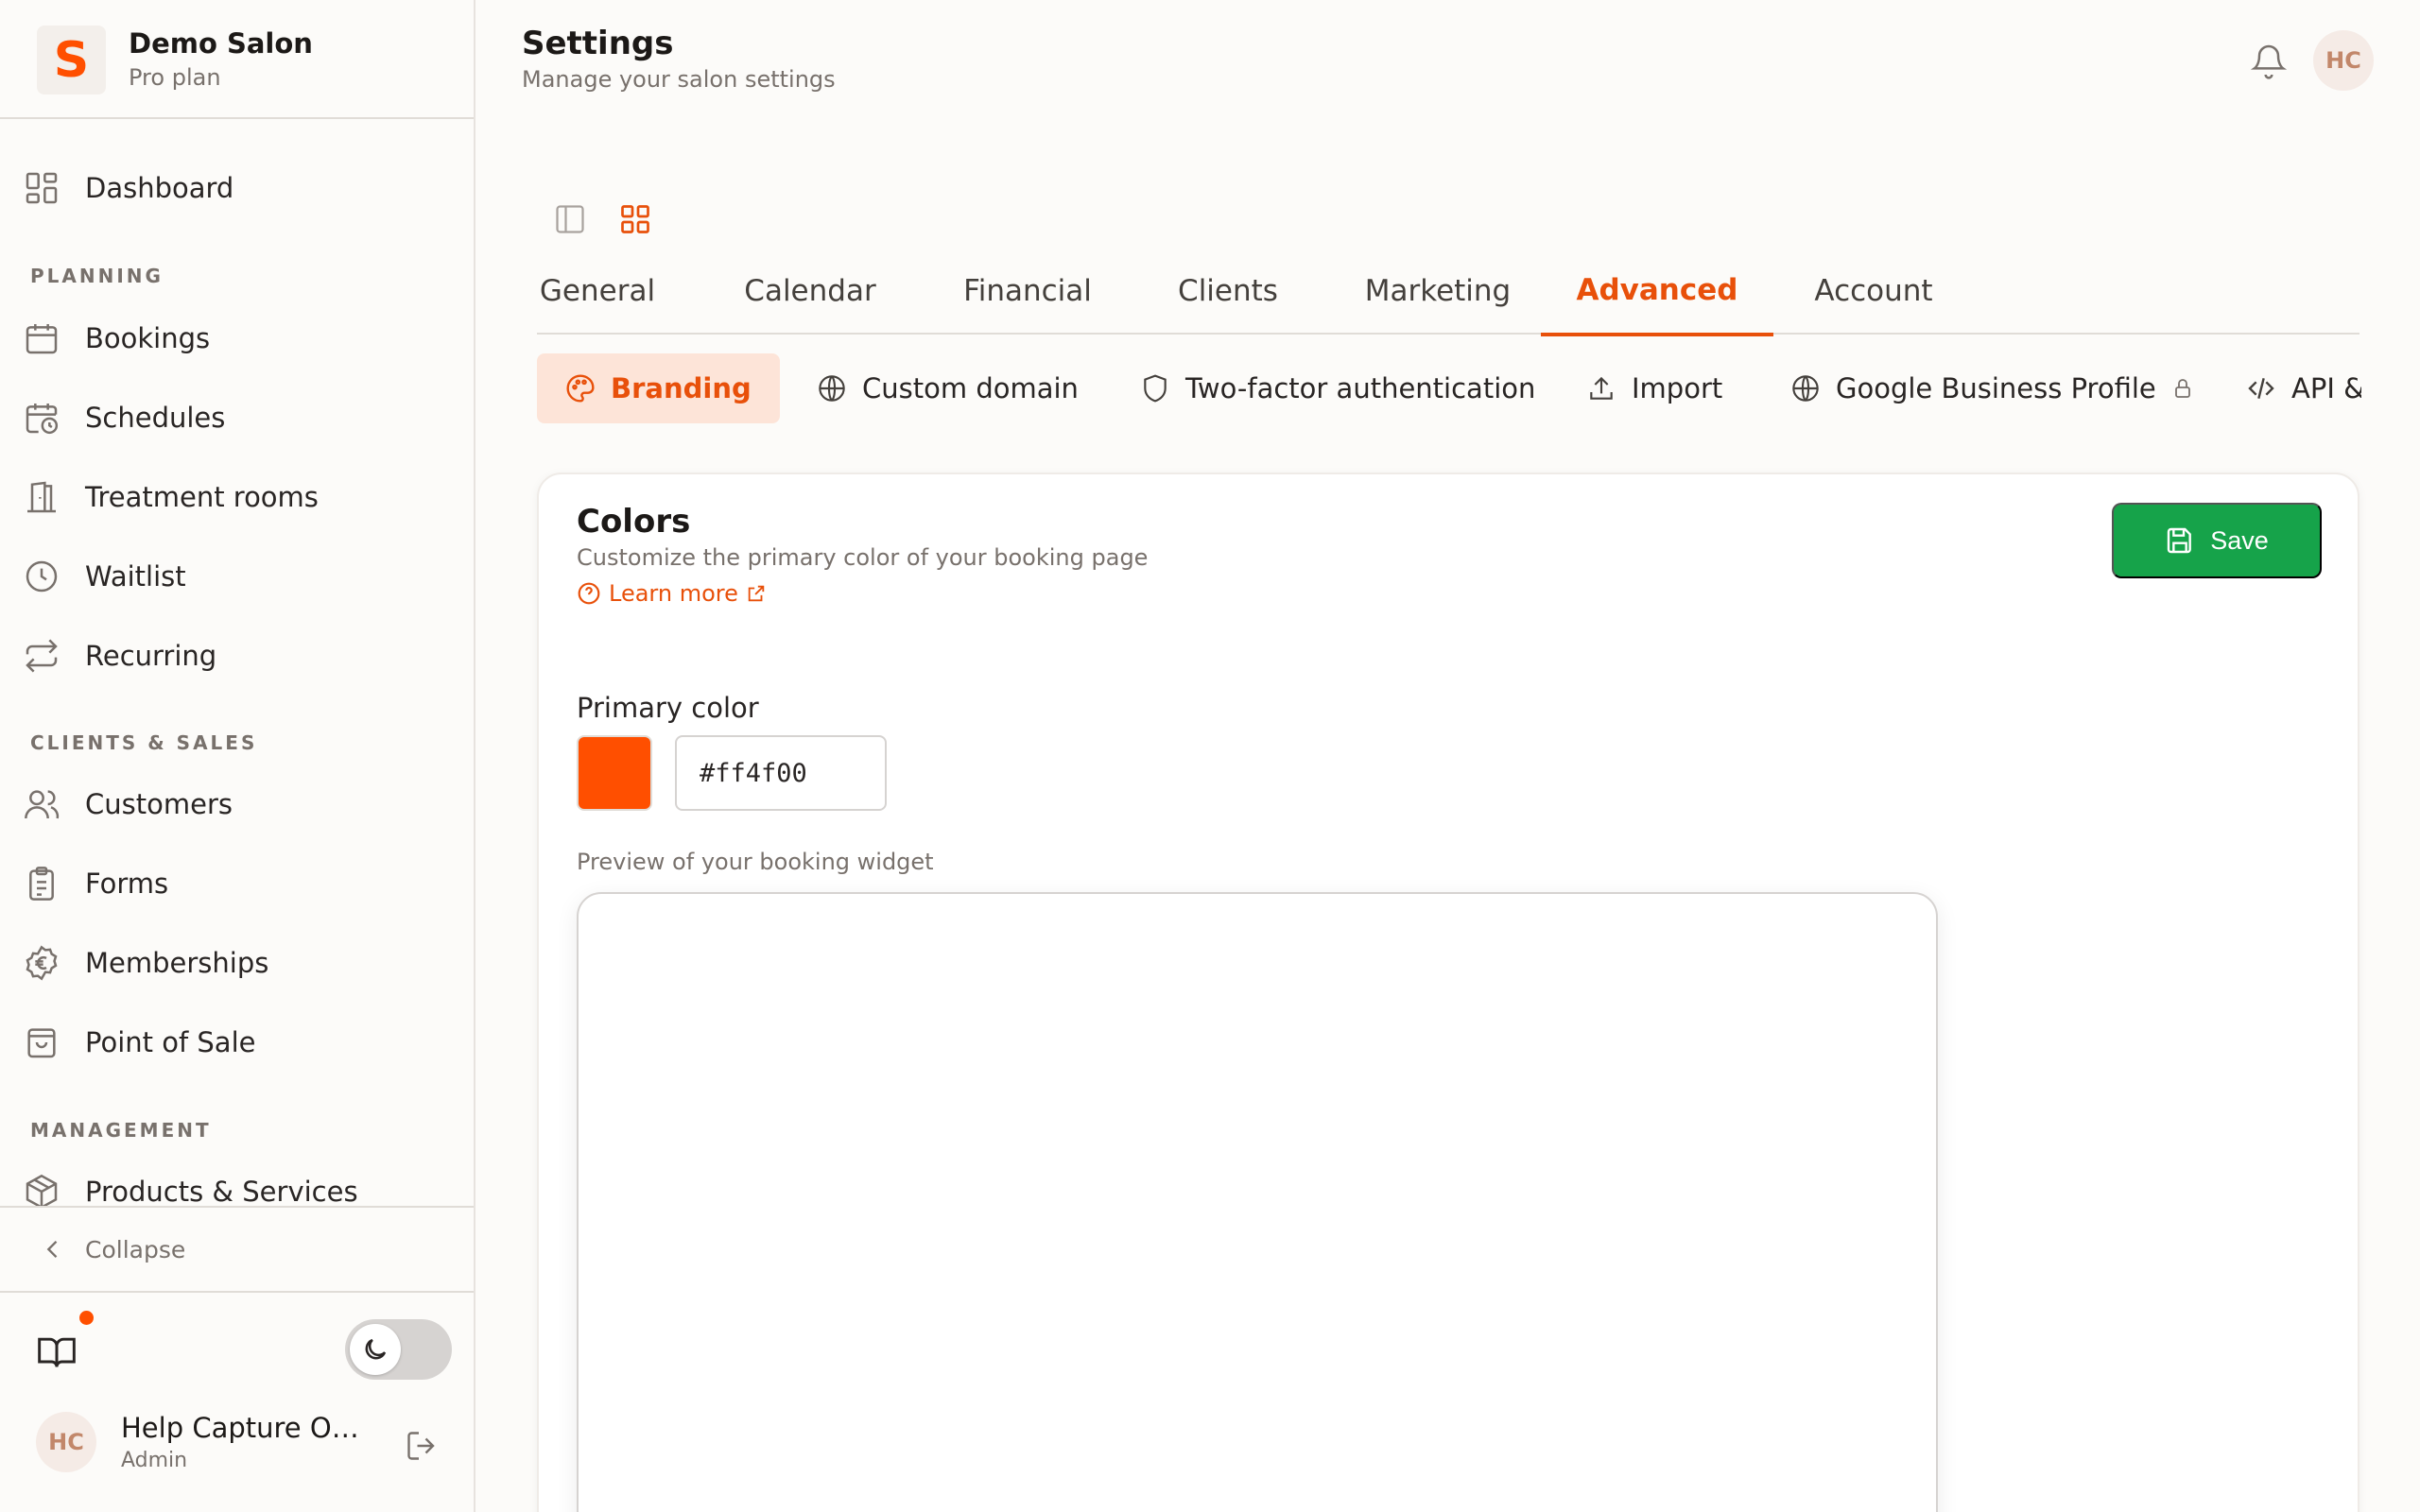  What do you see at coordinates (154, 1460) in the screenshot?
I see `user-role: Admin` at bounding box center [154, 1460].